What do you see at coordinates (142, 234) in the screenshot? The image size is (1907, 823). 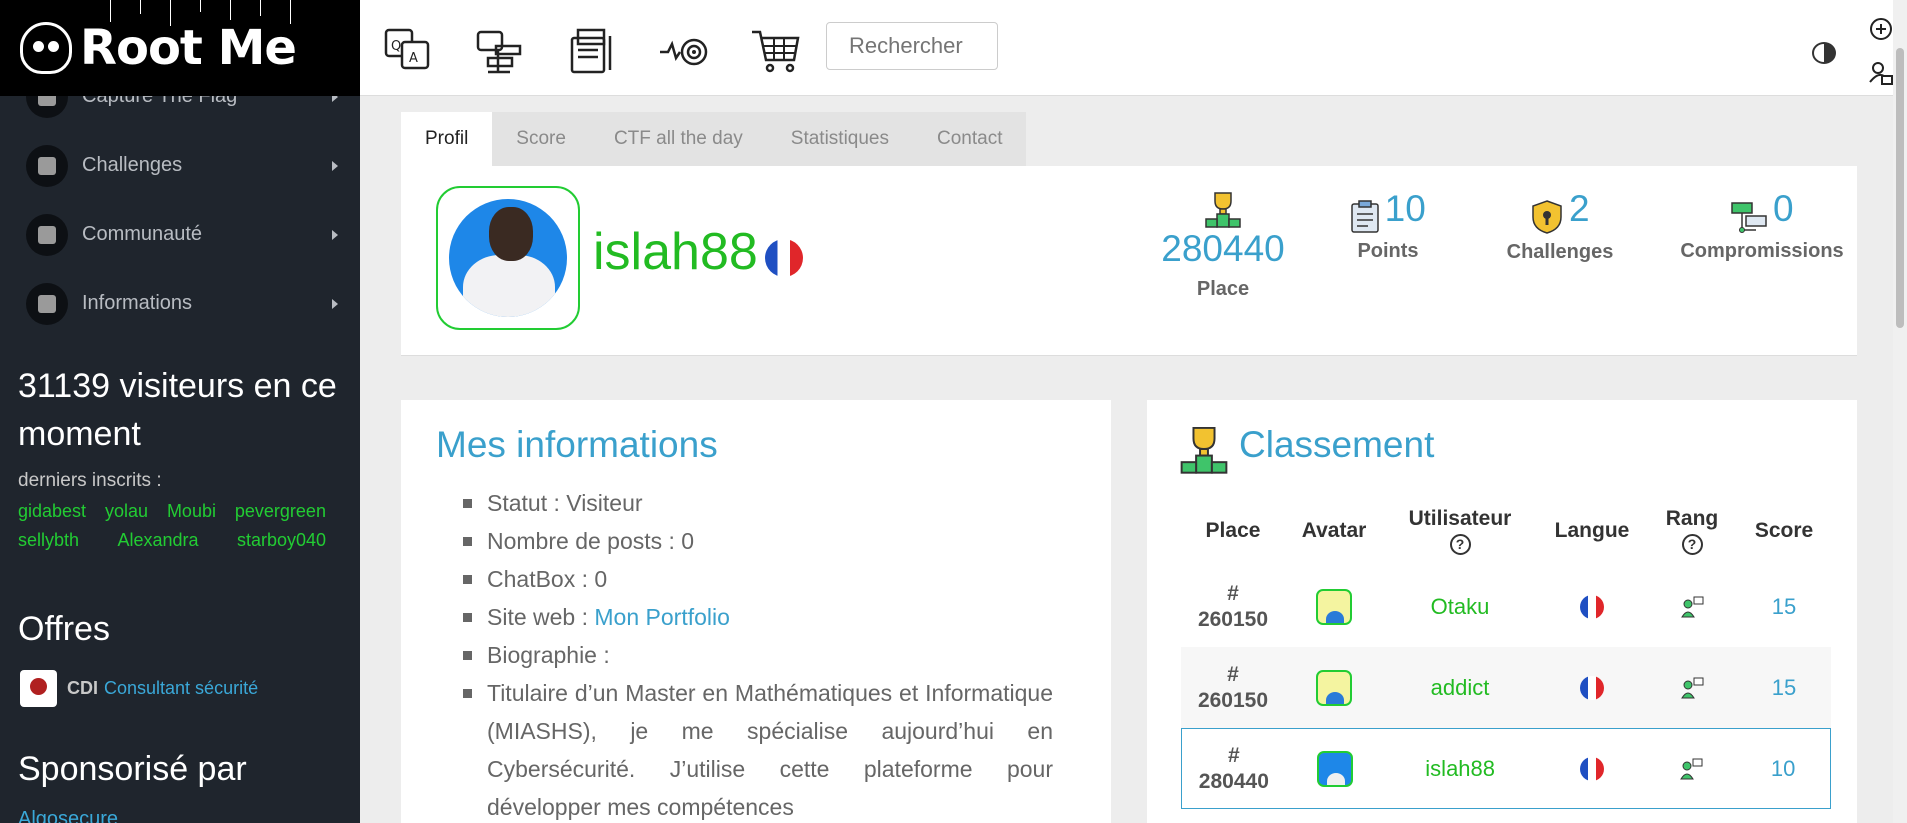 I see `sidebar-item-label: Communauté` at bounding box center [142, 234].